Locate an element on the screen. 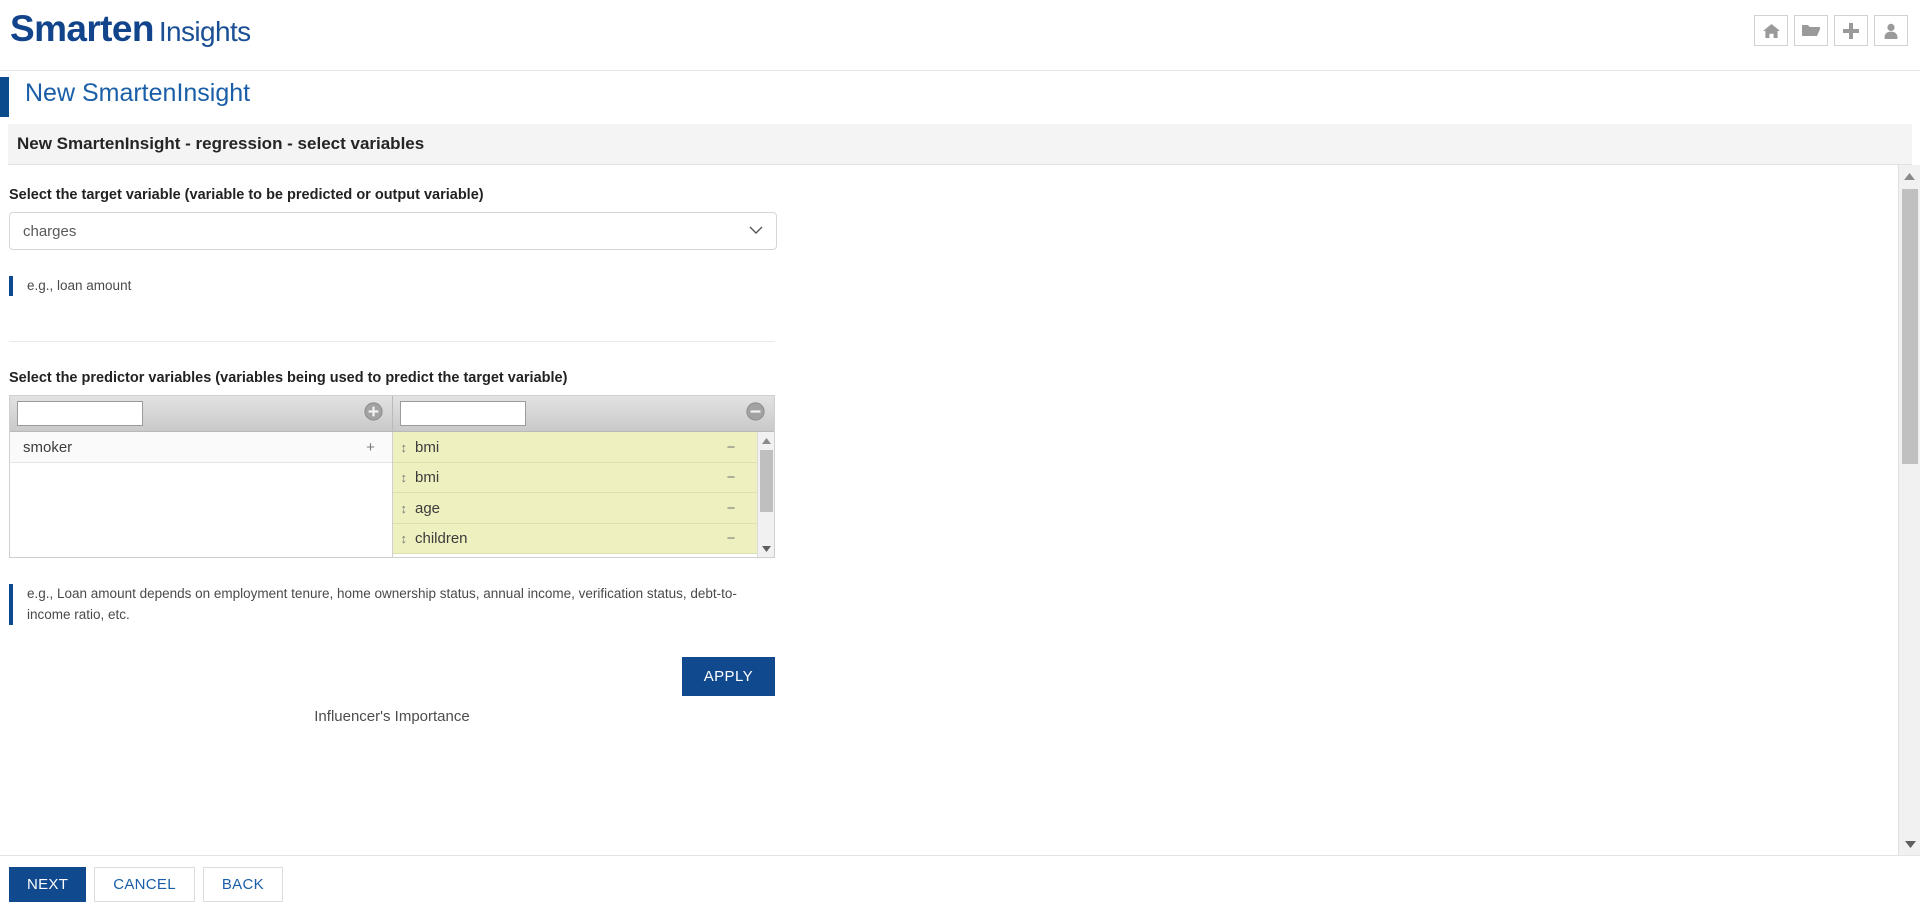  home-icon is located at coordinates (1771, 31).